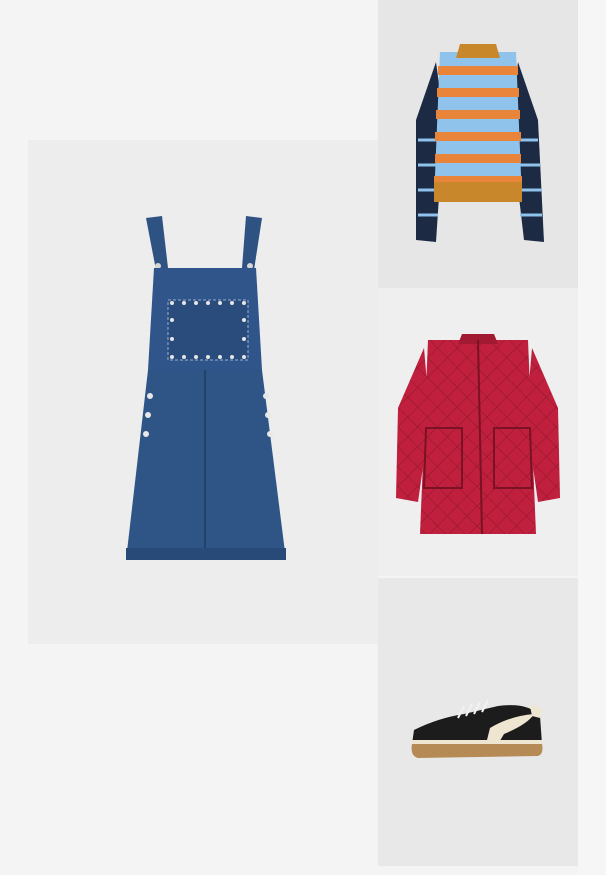  What do you see at coordinates (477, 728) in the screenshot?
I see `black-cream-sneaker-image` at bounding box center [477, 728].